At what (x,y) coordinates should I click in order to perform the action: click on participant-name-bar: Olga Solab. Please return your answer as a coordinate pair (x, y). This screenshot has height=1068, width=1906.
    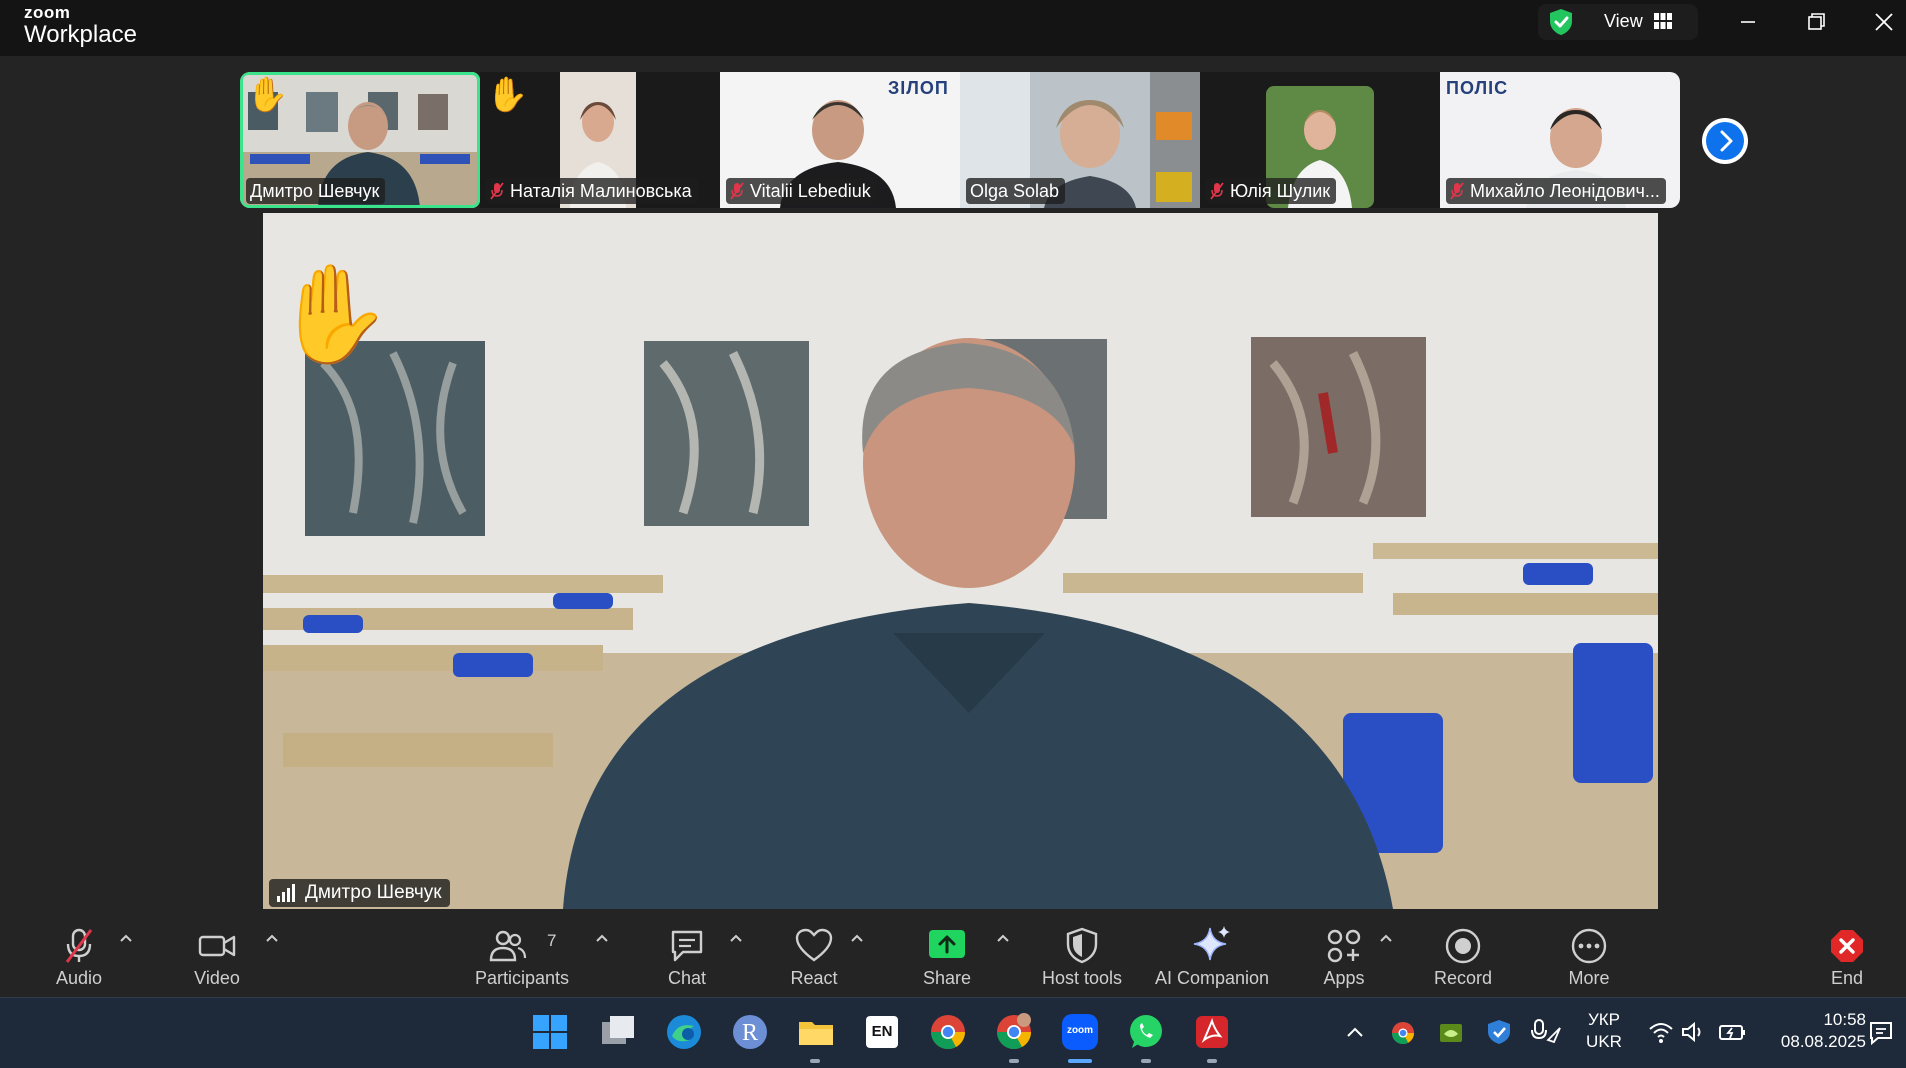
    Looking at the image, I should click on (1016, 191).